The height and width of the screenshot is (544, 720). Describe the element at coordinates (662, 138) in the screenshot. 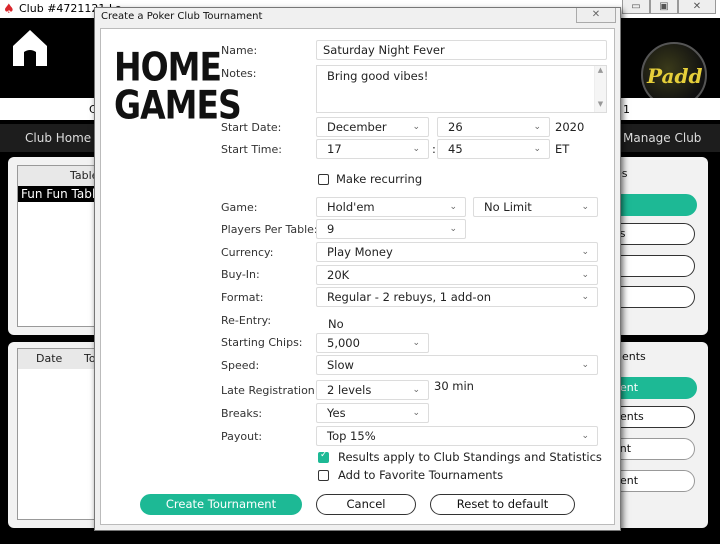

I see `nav-manage-club: Manage Club` at that location.